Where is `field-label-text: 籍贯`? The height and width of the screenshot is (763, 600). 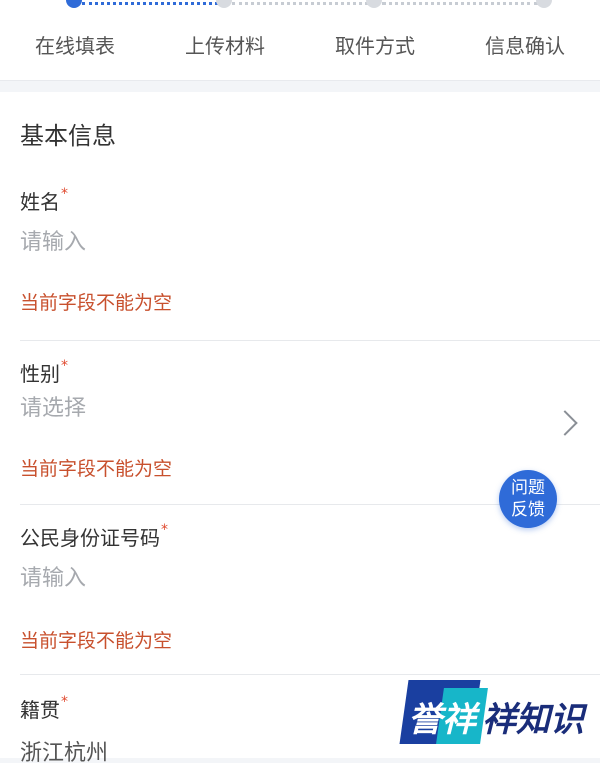
field-label-text: 籍贯 is located at coordinates (40, 710).